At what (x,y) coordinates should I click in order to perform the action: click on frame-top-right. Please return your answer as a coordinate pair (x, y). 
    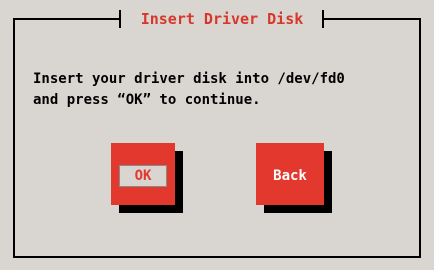
    Looking at the image, I should click on (371, 19).